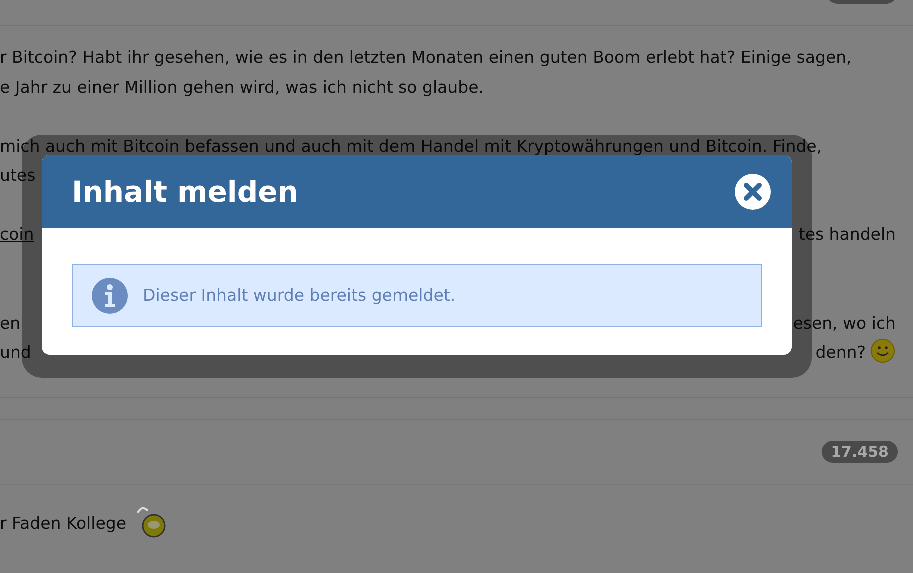  What do you see at coordinates (753, 191) in the screenshot?
I see `close-icon` at bounding box center [753, 191].